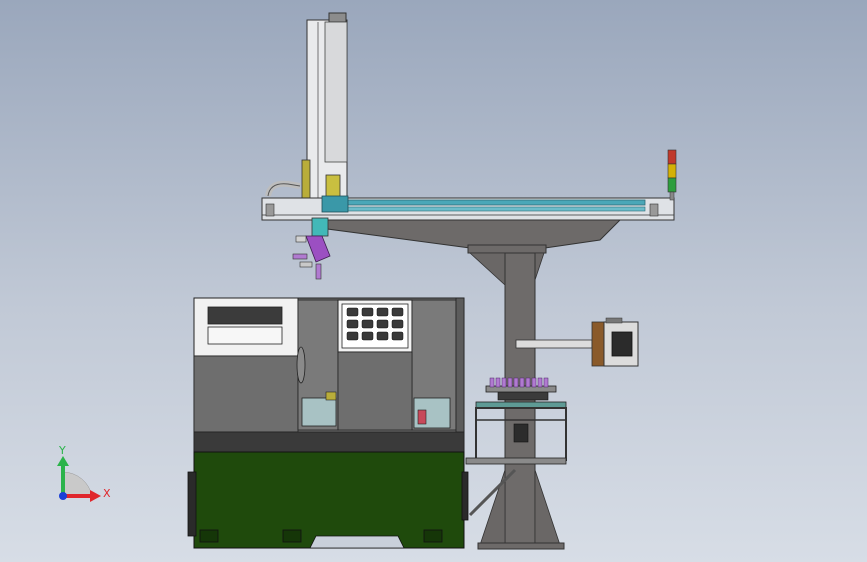  I want to click on y-axis-label: Y, so click(62, 450).